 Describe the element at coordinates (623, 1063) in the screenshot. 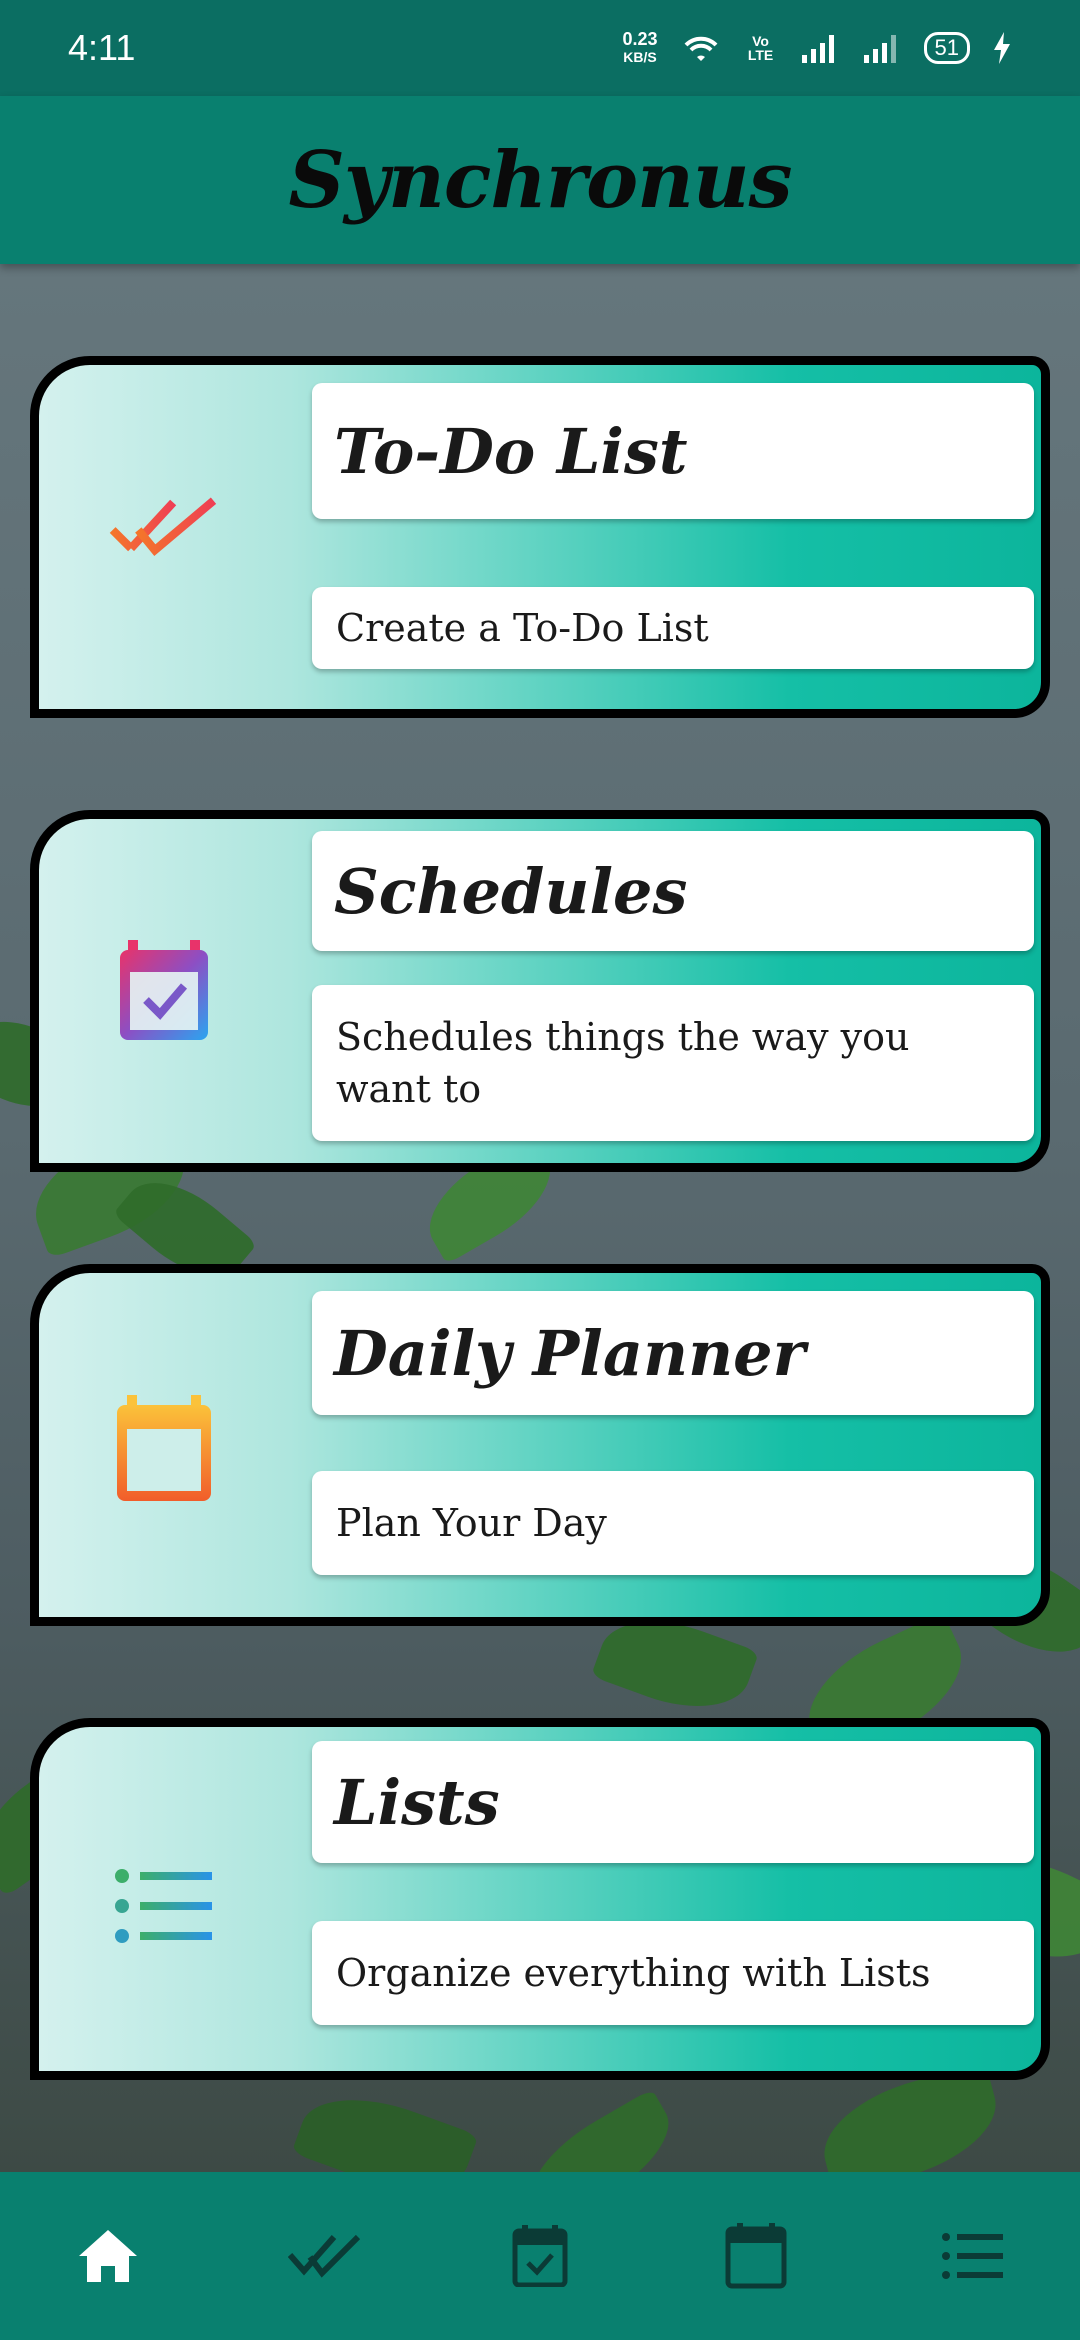

I see `card-description: Schedules things the way you want to` at that location.